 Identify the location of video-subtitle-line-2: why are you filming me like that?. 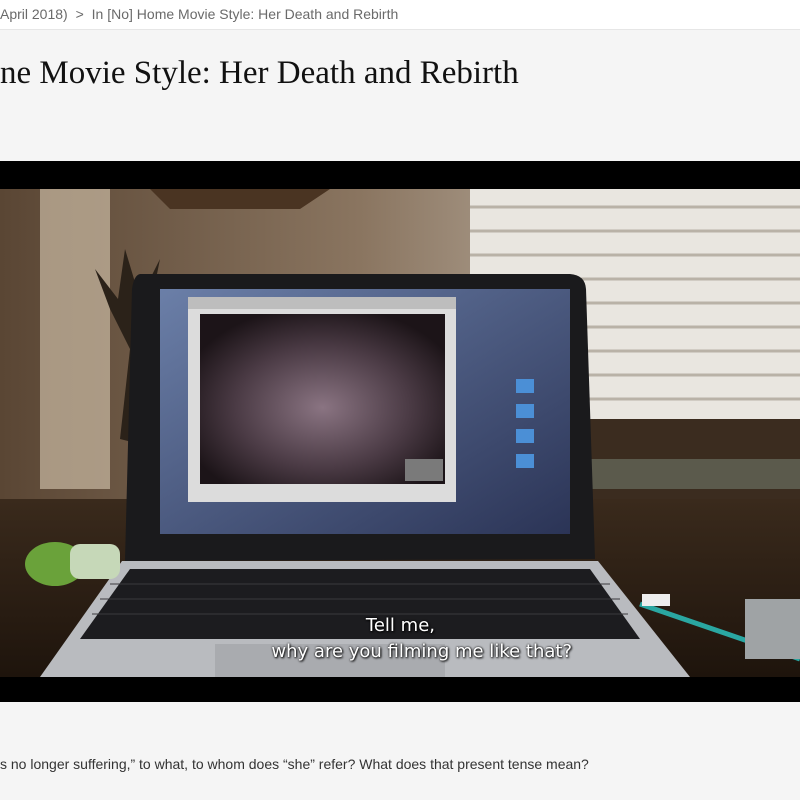
(421, 651).